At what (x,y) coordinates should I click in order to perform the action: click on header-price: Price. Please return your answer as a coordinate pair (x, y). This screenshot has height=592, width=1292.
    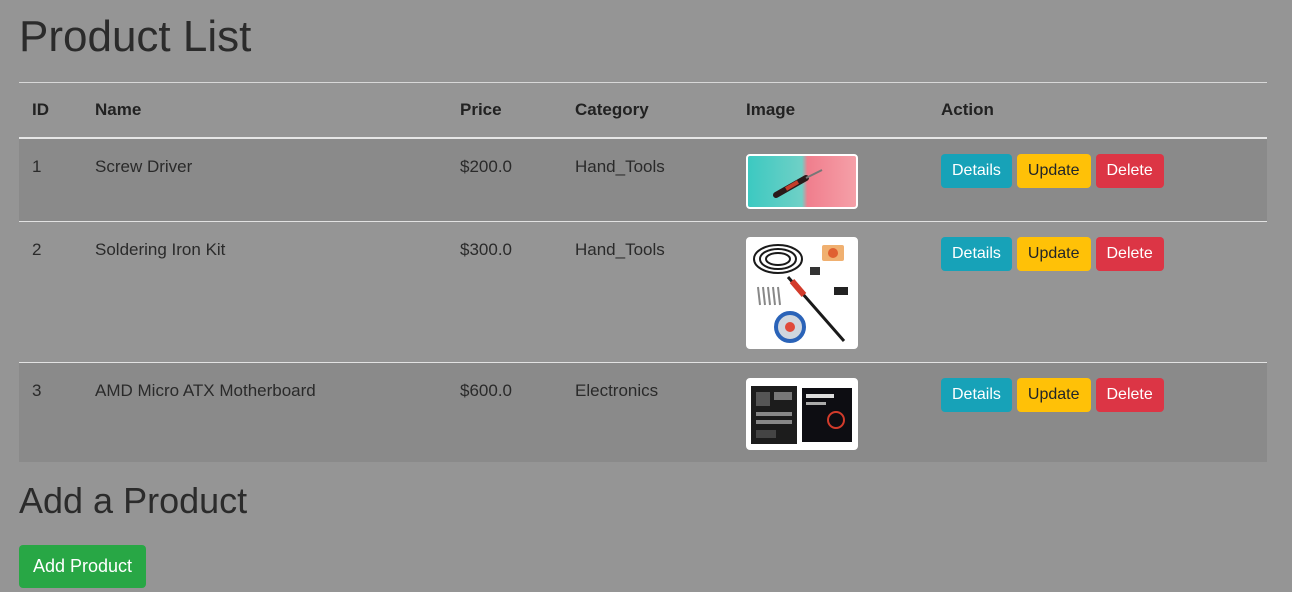
    Looking at the image, I should click on (504, 110).